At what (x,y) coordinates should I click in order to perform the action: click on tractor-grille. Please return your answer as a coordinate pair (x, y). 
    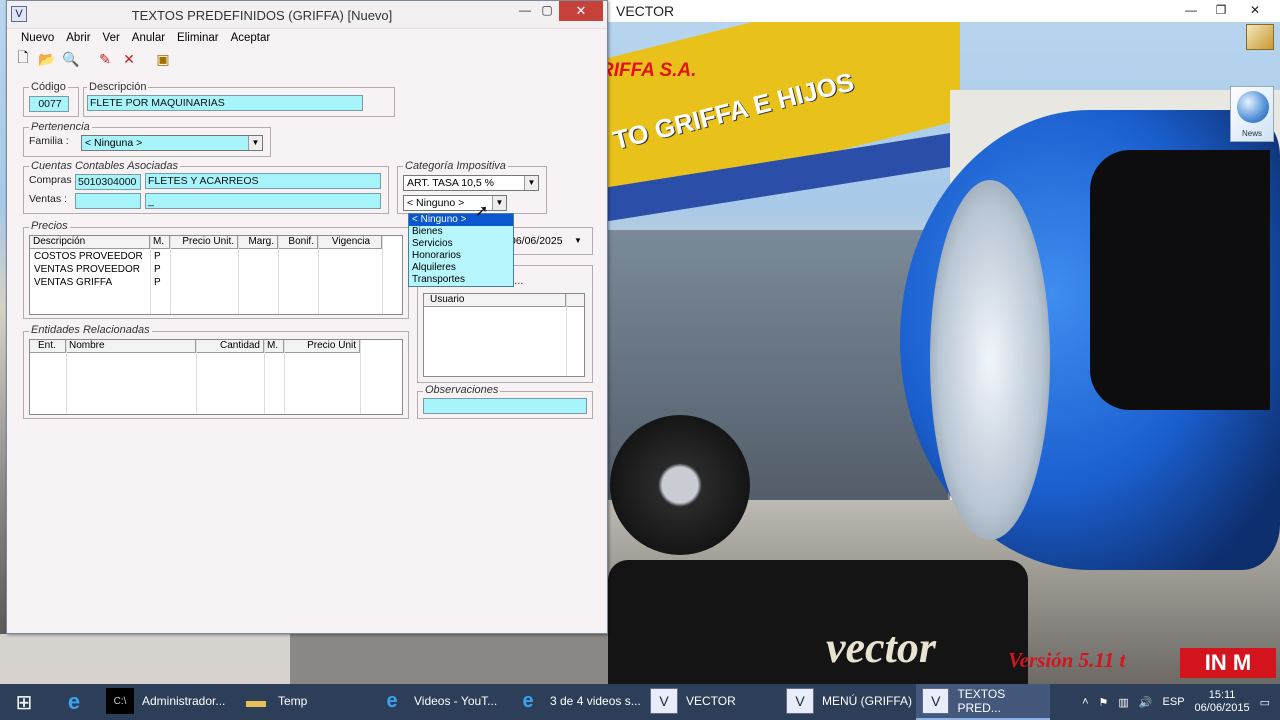
    Looking at the image, I should click on (1180, 280).